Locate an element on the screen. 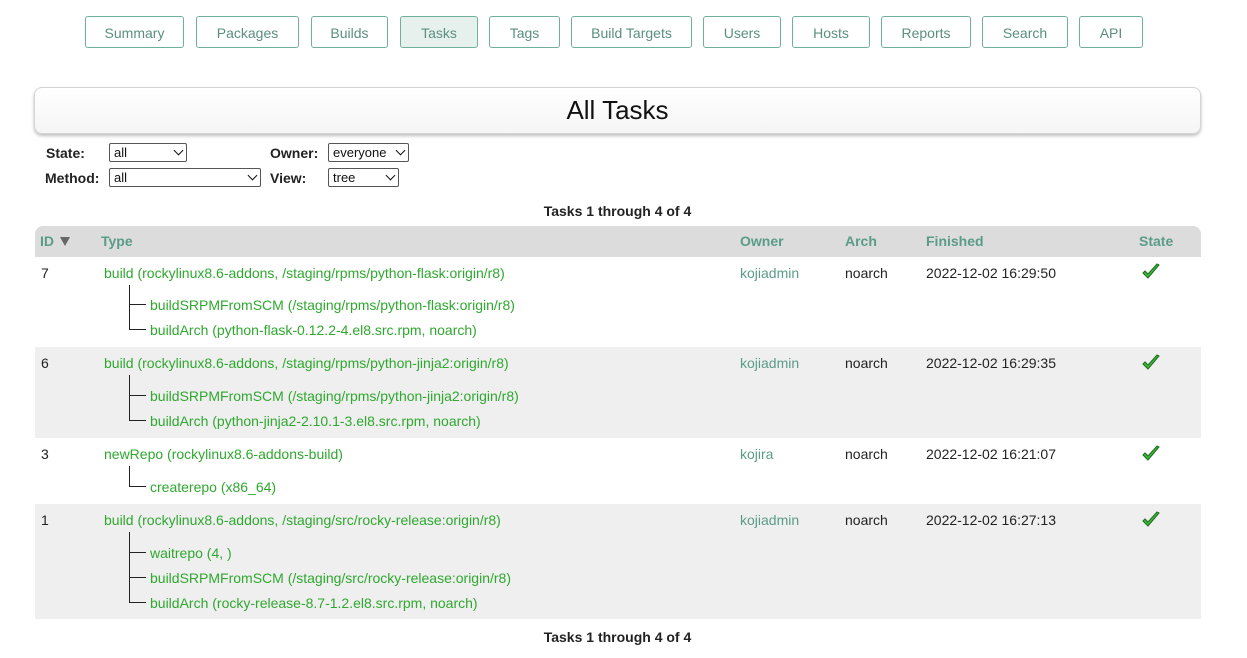 The height and width of the screenshot is (658, 1247). state-select: all is located at coordinates (148, 152).